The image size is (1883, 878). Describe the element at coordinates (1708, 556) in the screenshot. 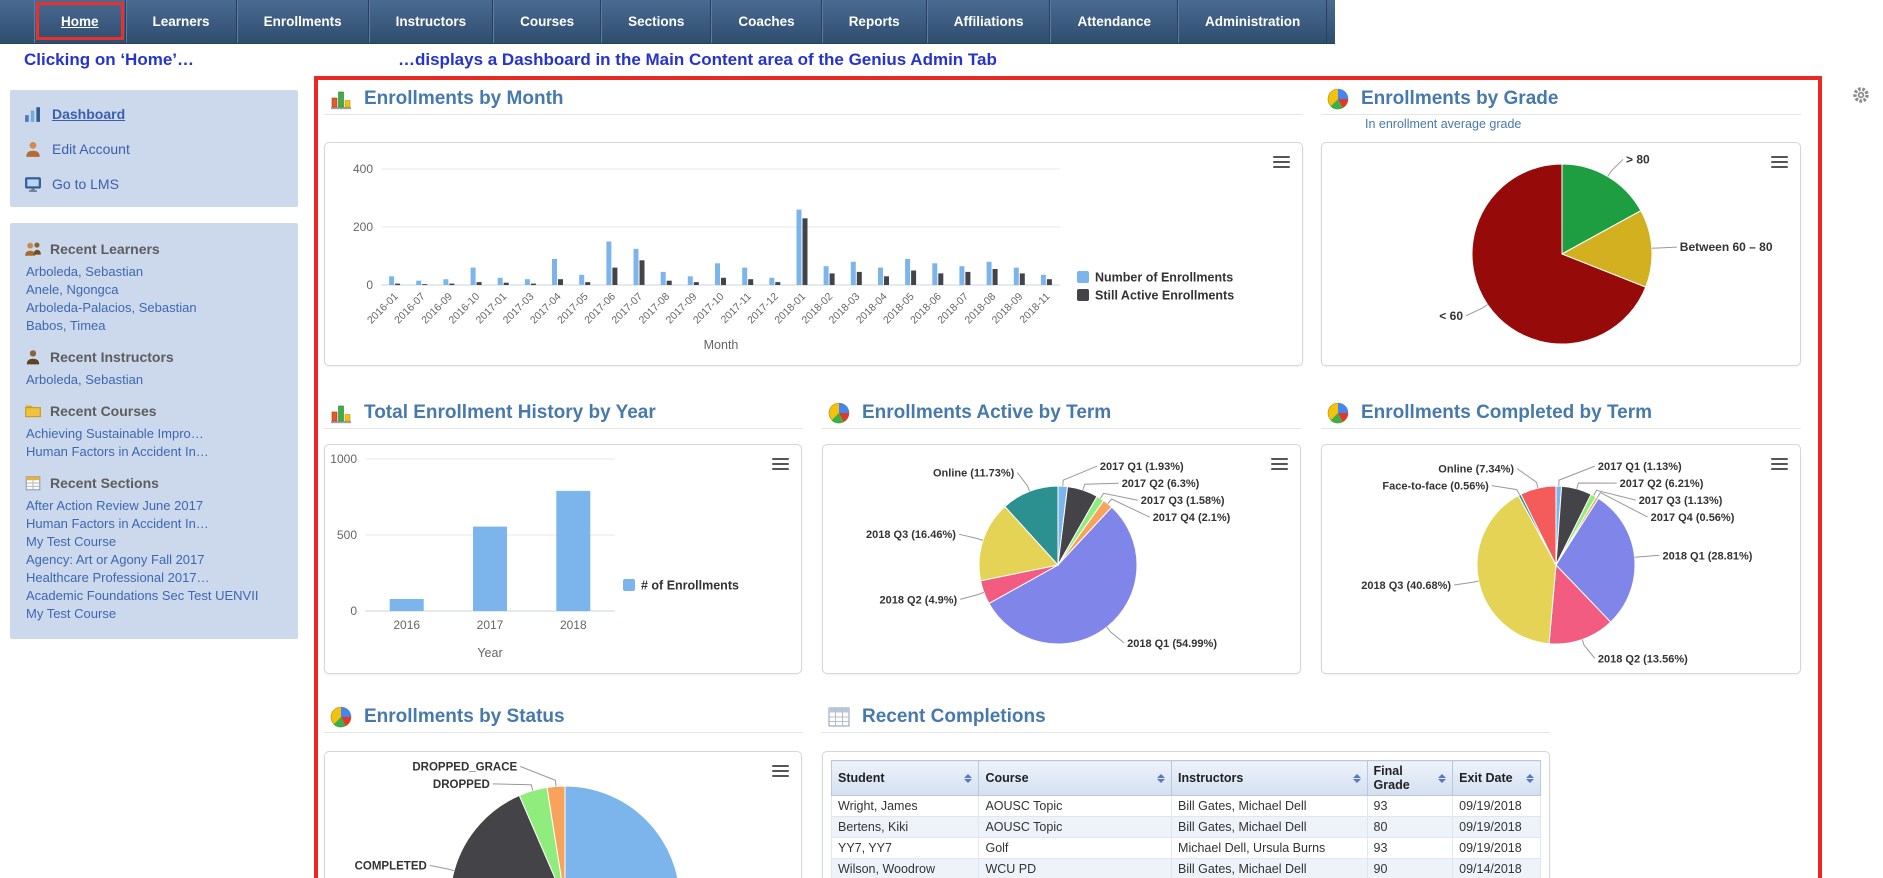

I see `svg-text: 2018 Q1 (28.81%)` at that location.